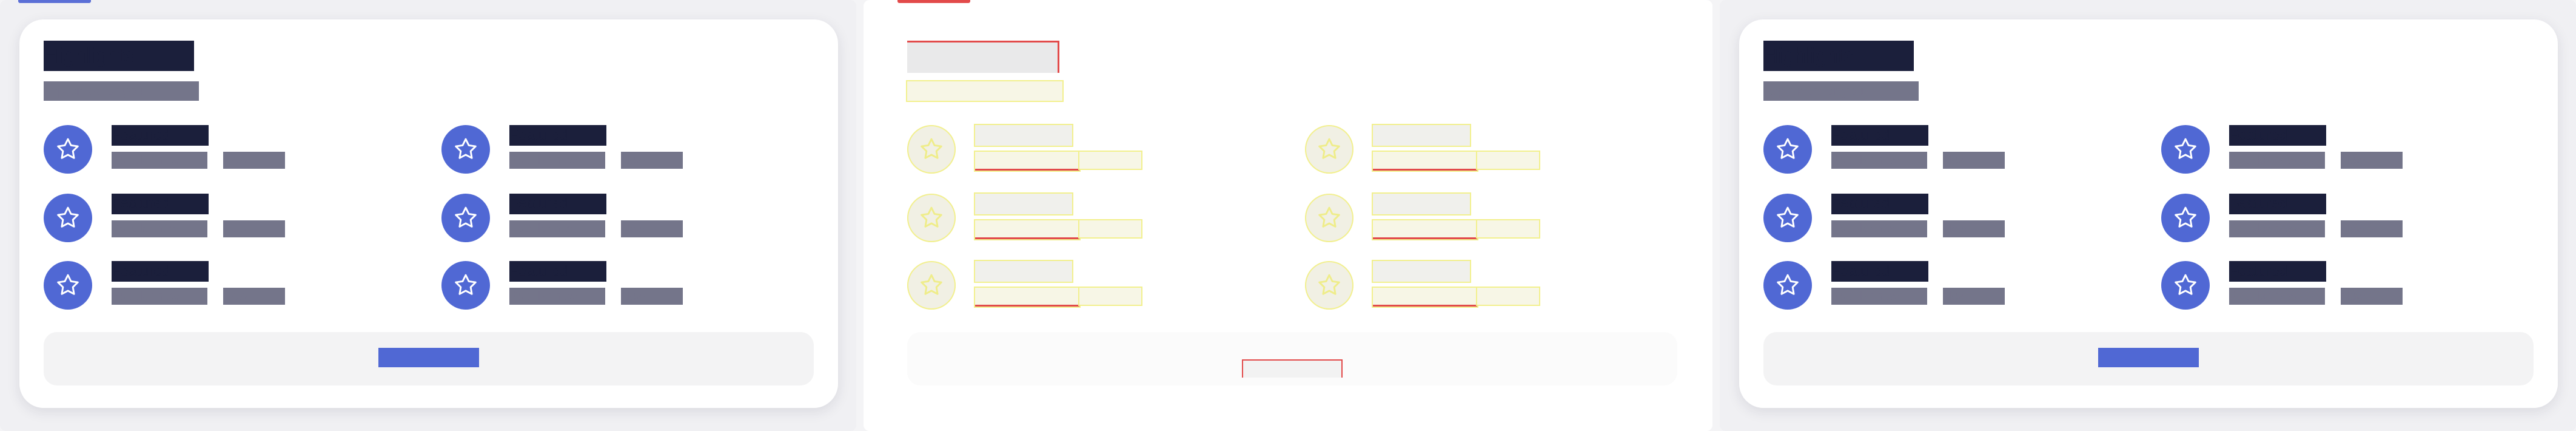  Describe the element at coordinates (983, 57) in the screenshot. I see `card-title` at that location.